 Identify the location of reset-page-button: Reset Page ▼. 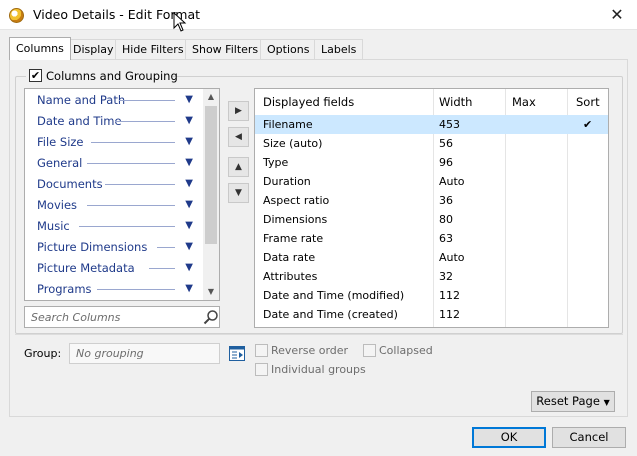
(573, 401).